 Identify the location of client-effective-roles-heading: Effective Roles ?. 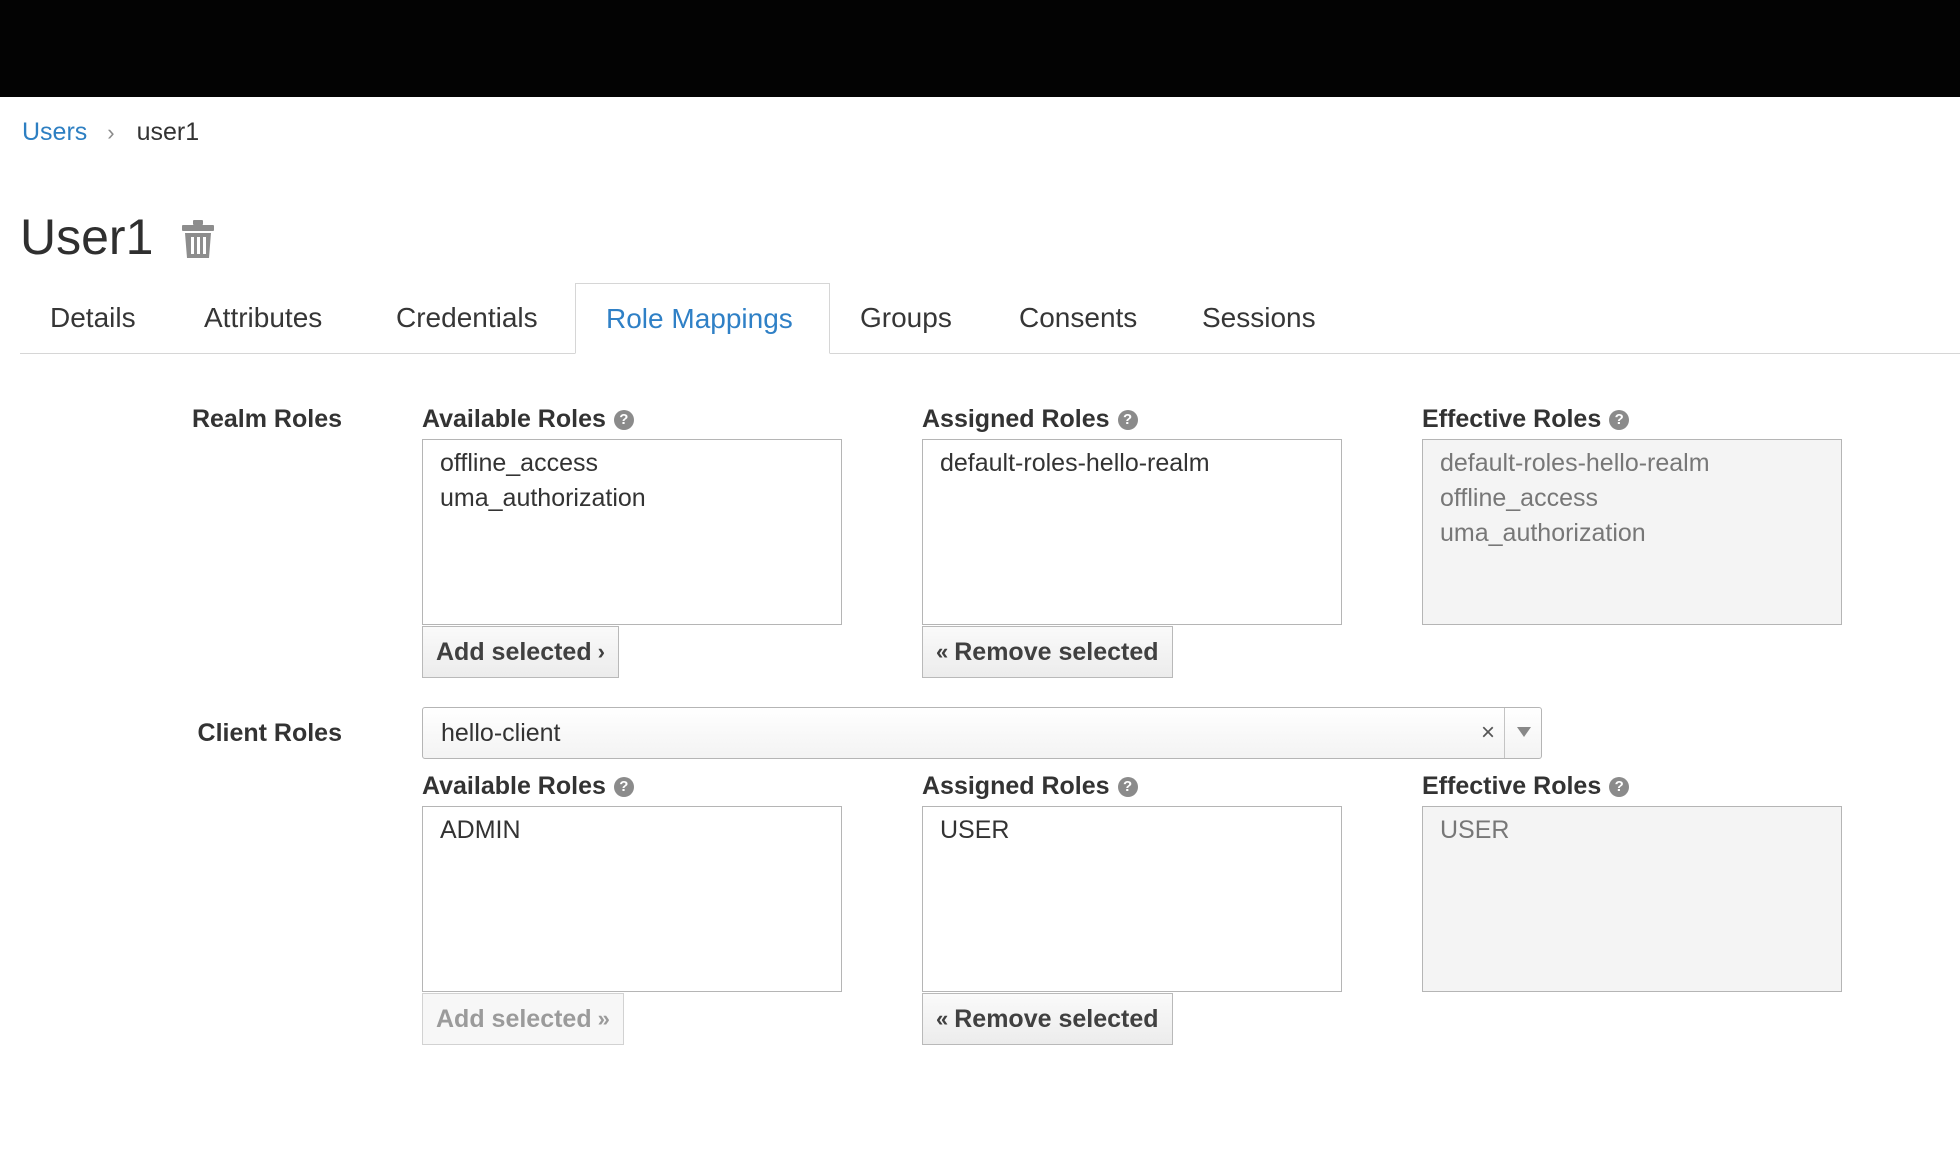
(1526, 786).